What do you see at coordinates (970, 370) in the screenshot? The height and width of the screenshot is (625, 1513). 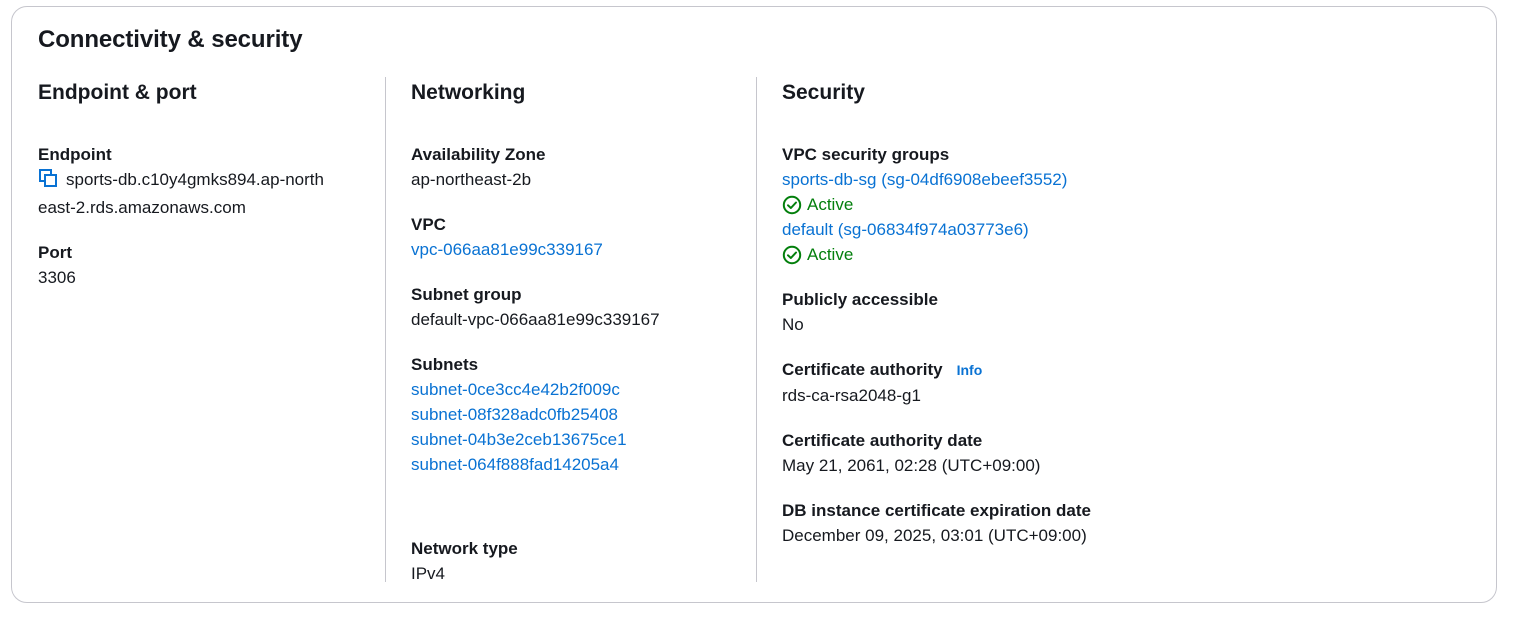 I see `info-link: Info` at bounding box center [970, 370].